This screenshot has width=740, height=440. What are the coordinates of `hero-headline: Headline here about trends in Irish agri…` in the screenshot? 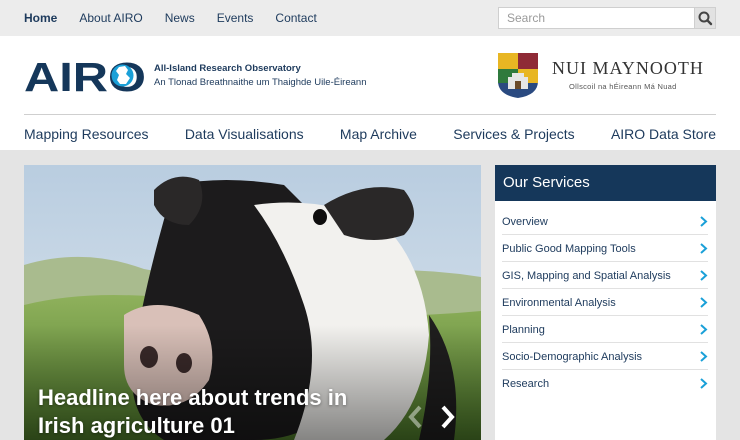 It's located at (218, 412).